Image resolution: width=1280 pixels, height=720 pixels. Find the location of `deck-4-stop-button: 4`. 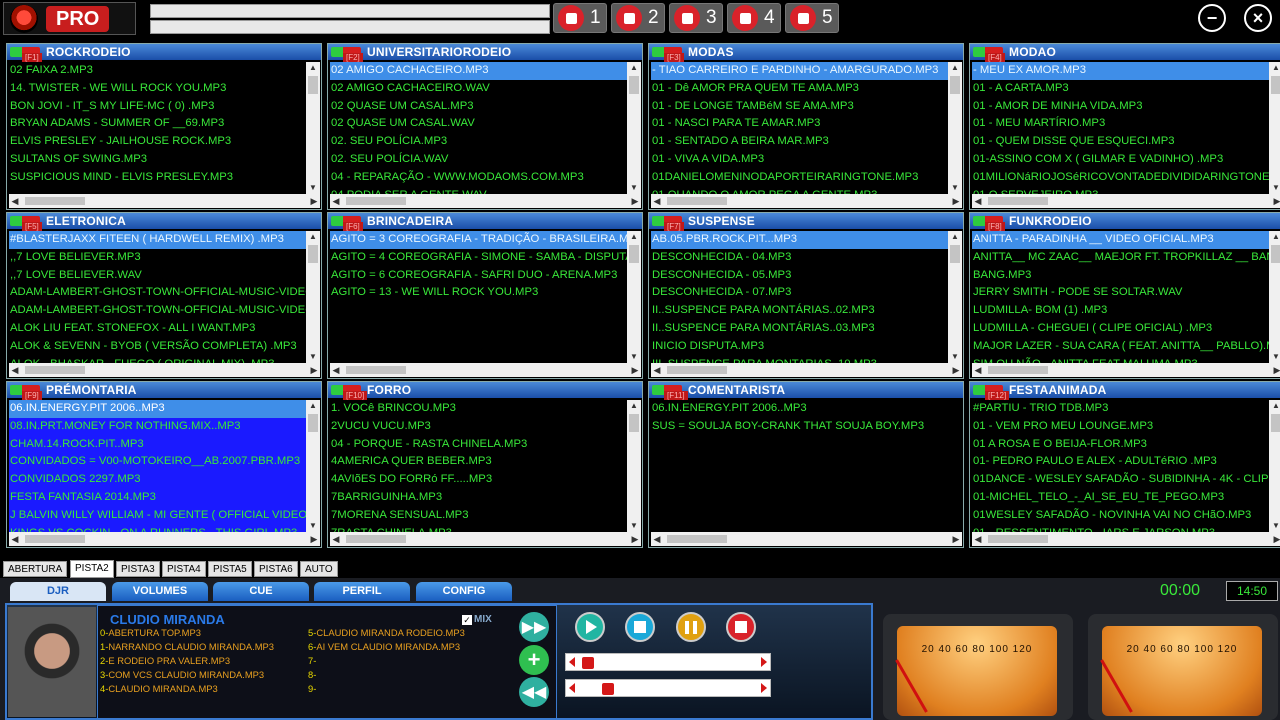

deck-4-stop-button: 4 is located at coordinates (754, 18).